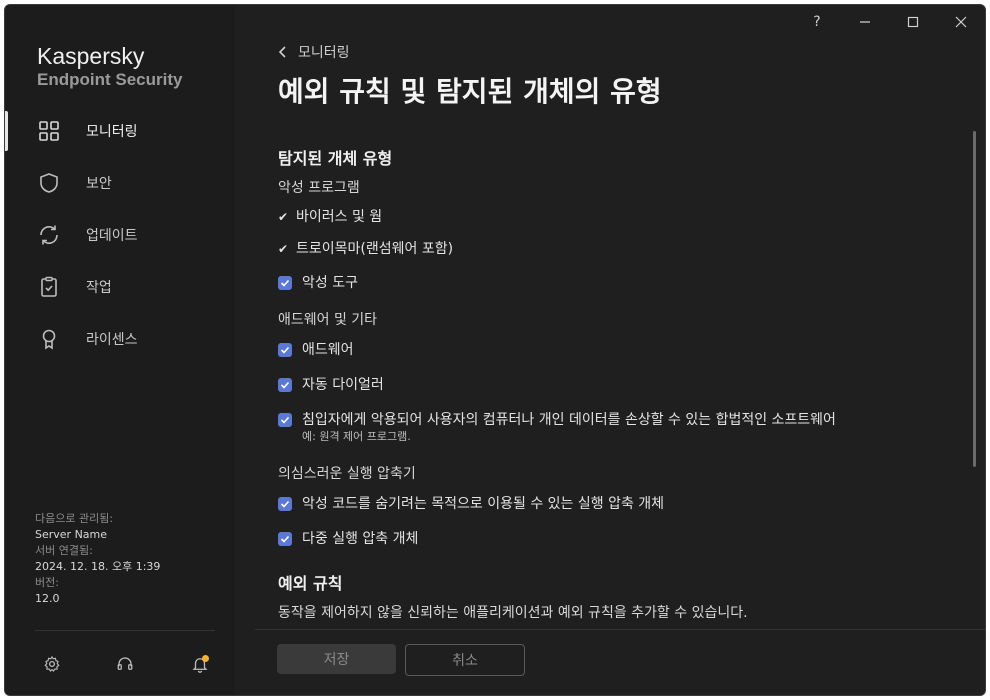 The height and width of the screenshot is (700, 990). Describe the element at coordinates (112, 132) in the screenshot. I see `sidebar-item-label: 모니터링` at that location.